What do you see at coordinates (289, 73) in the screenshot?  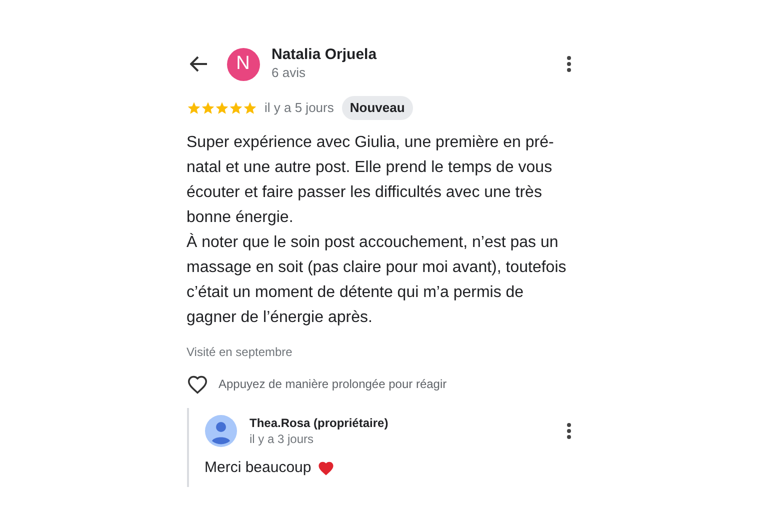 I see `review-count: 6 avis` at bounding box center [289, 73].